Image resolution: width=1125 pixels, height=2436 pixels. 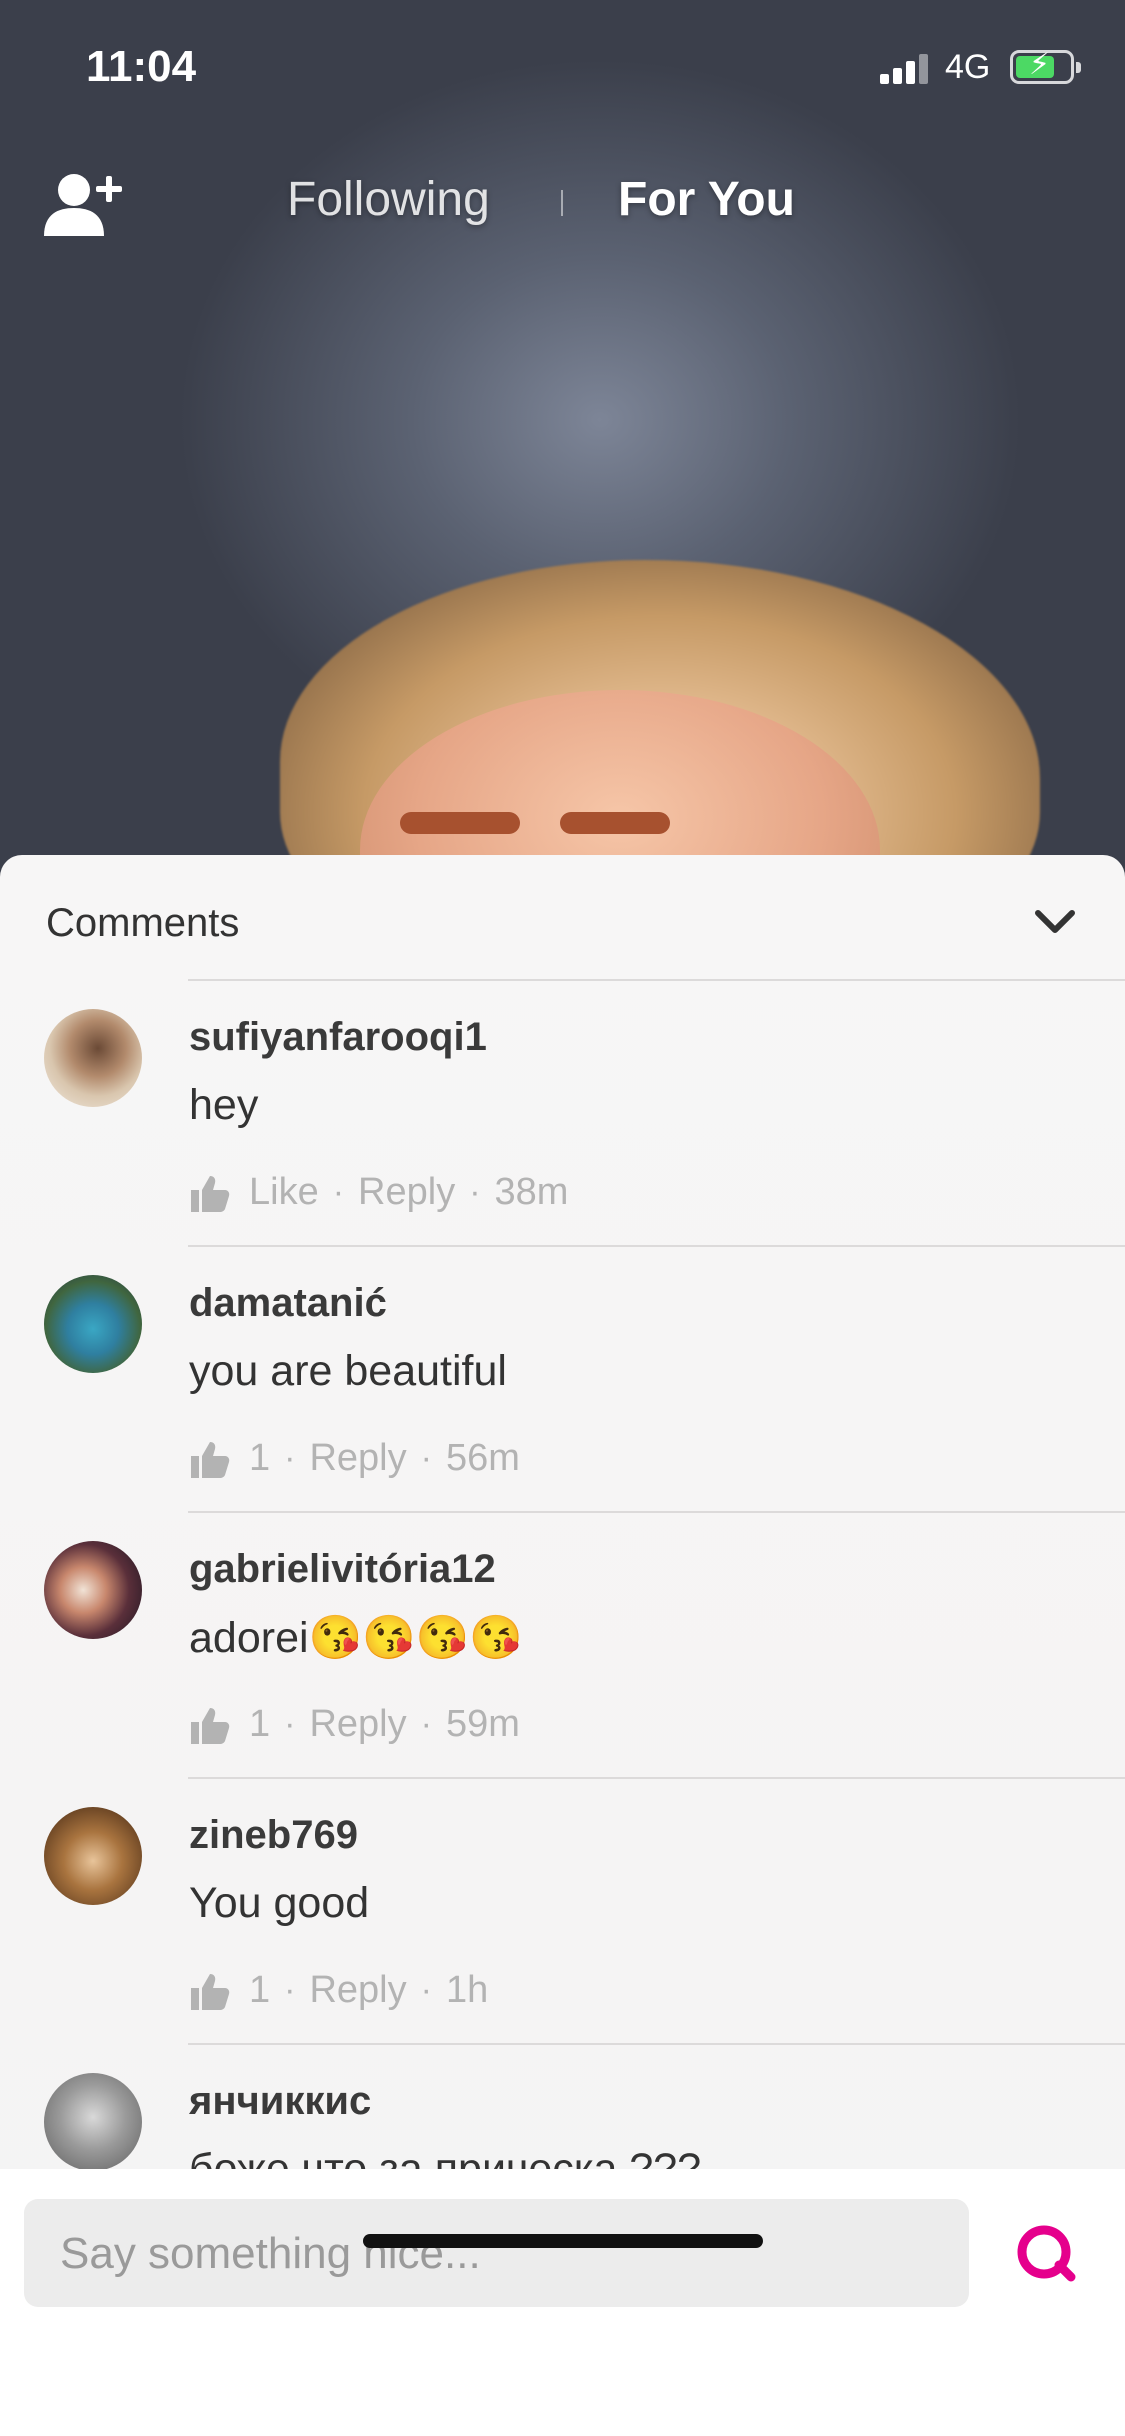 I want to click on comment-time: 1h, so click(x=467, y=1990).